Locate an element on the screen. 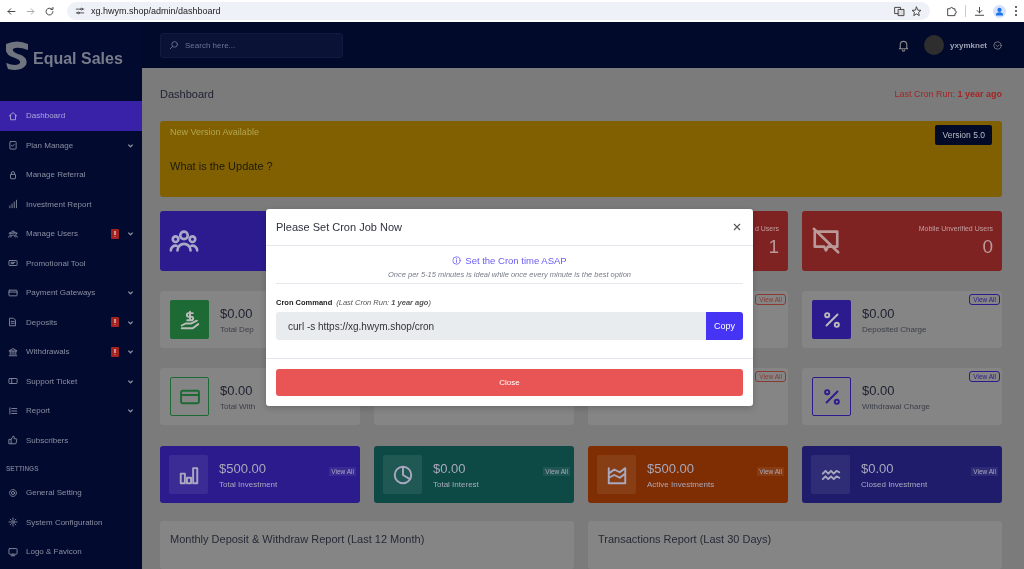  stat-label: Total Dep is located at coordinates (237, 329).